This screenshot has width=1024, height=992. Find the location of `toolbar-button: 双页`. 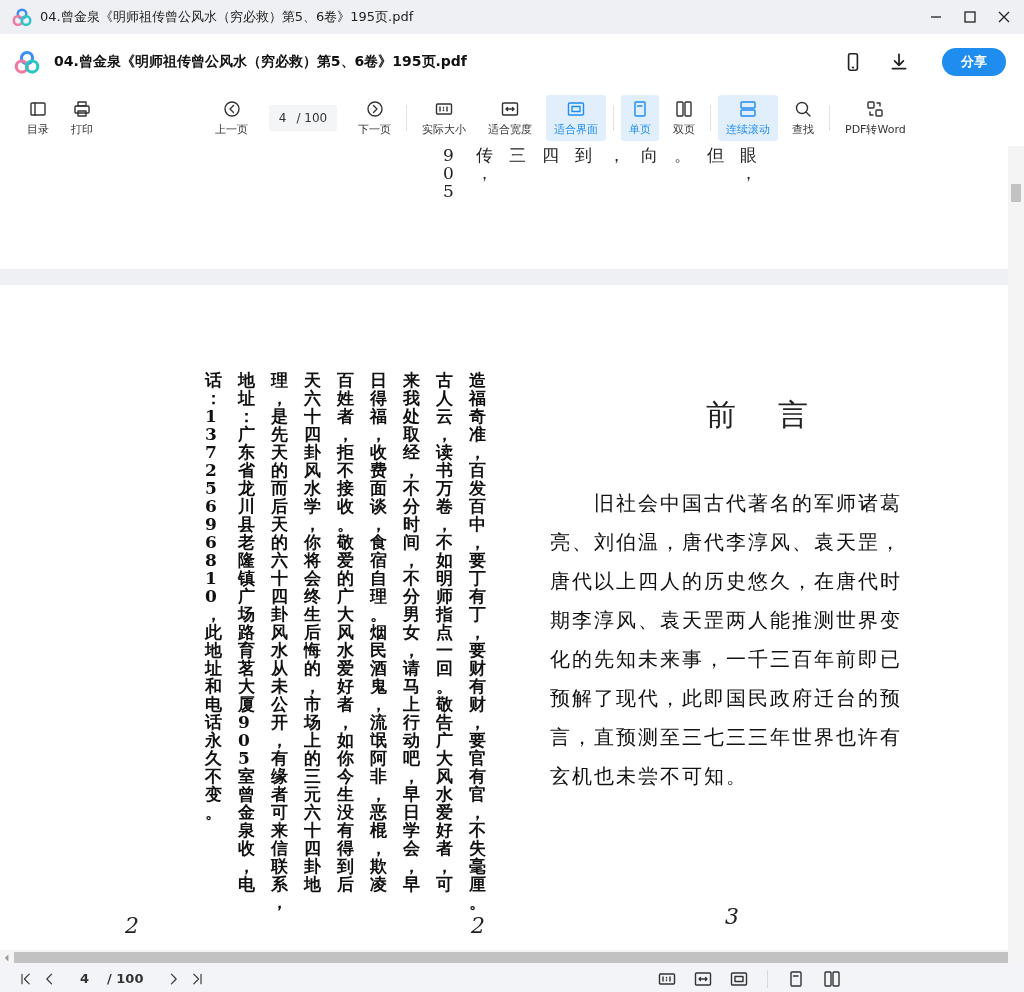

toolbar-button: 双页 is located at coordinates (684, 118).